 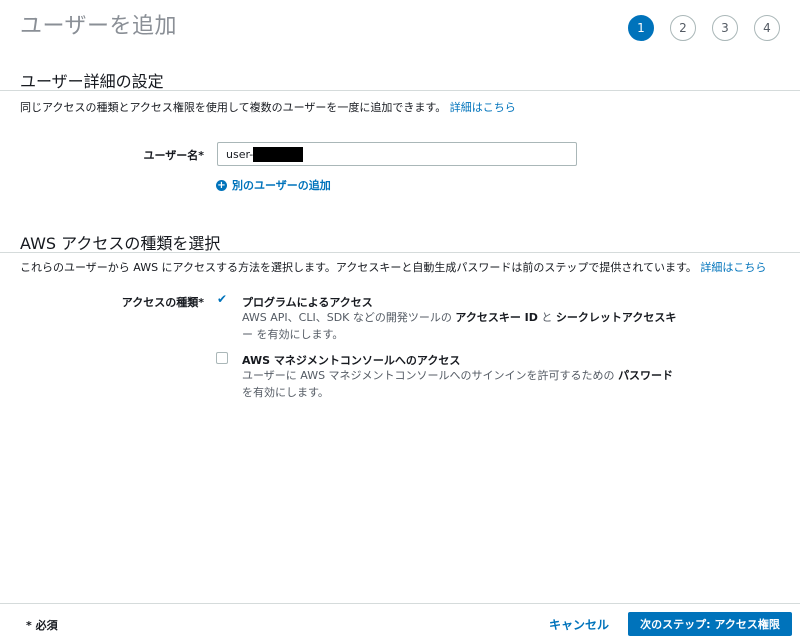 I want to click on programmatic-access-checkbox: ✔, so click(x=222, y=299).